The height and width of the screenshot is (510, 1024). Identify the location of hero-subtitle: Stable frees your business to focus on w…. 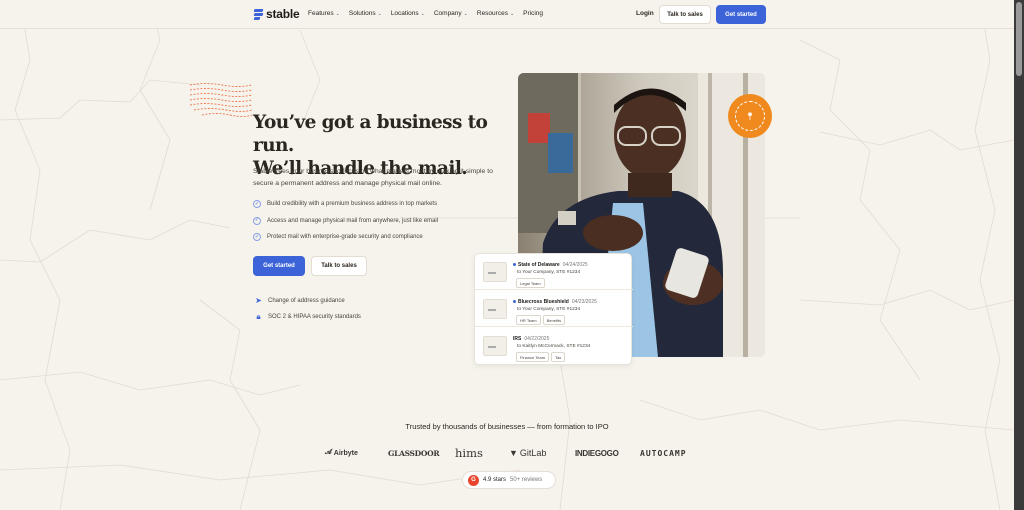
(373, 177).